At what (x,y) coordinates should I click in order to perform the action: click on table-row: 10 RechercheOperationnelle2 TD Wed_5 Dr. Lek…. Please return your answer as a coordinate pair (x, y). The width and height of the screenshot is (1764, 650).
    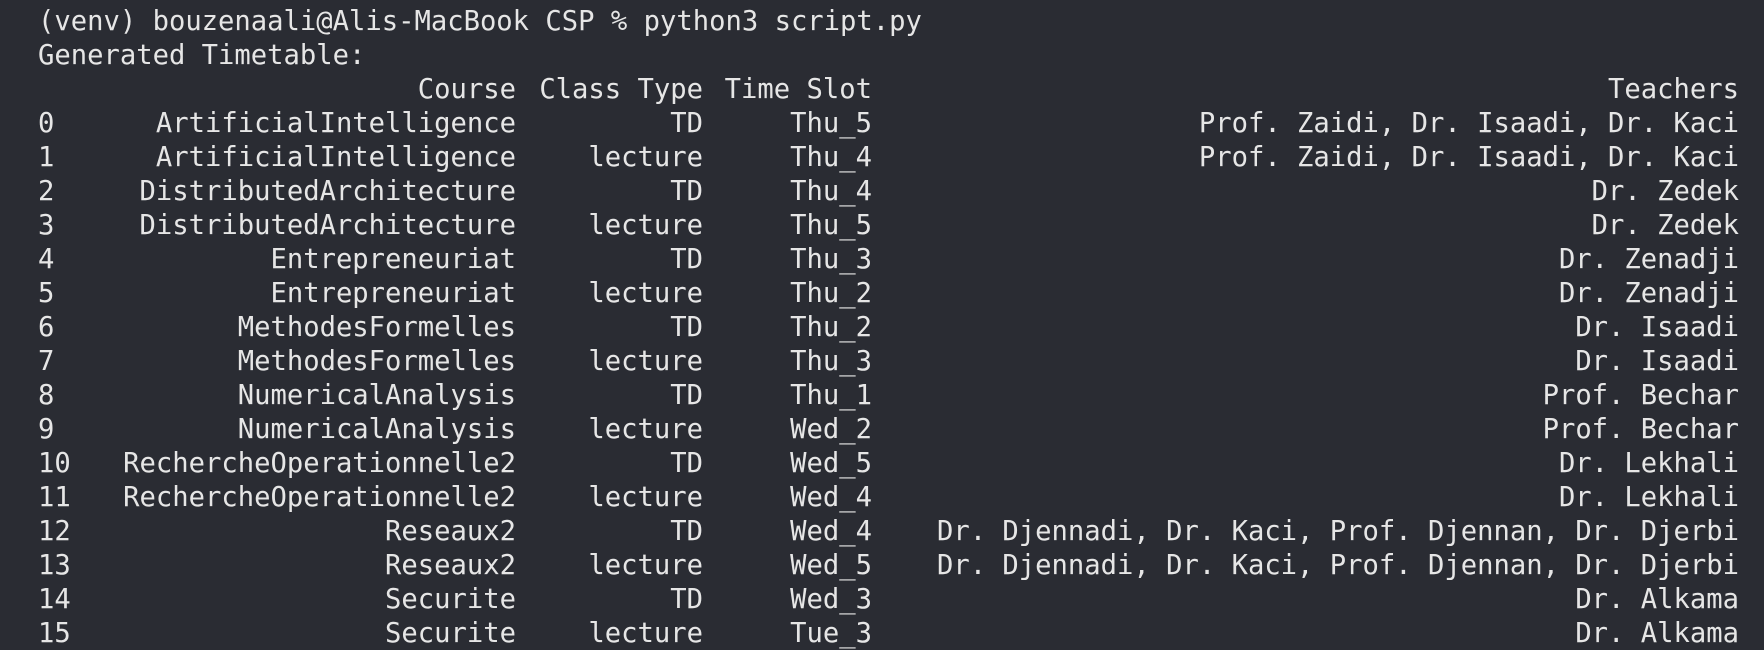
    Looking at the image, I should click on (882, 464).